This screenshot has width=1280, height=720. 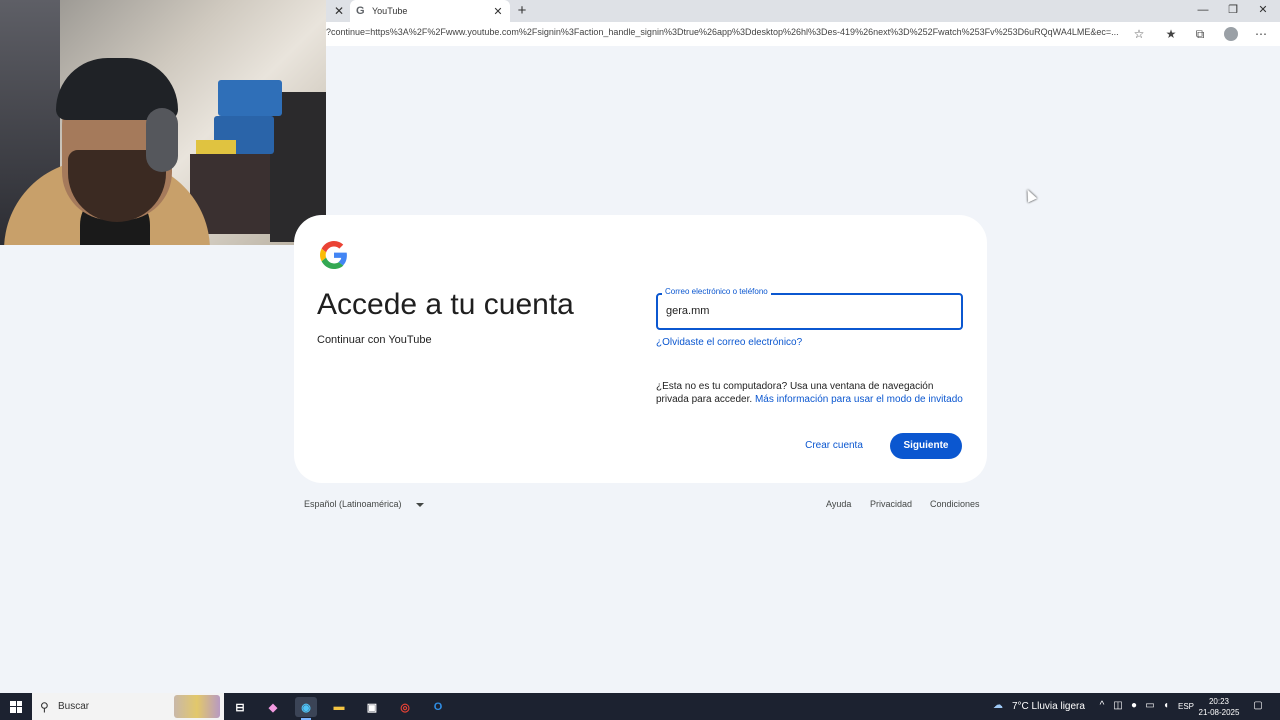 What do you see at coordinates (1261, 34) in the screenshot?
I see `more-options-icon: ⋯` at bounding box center [1261, 34].